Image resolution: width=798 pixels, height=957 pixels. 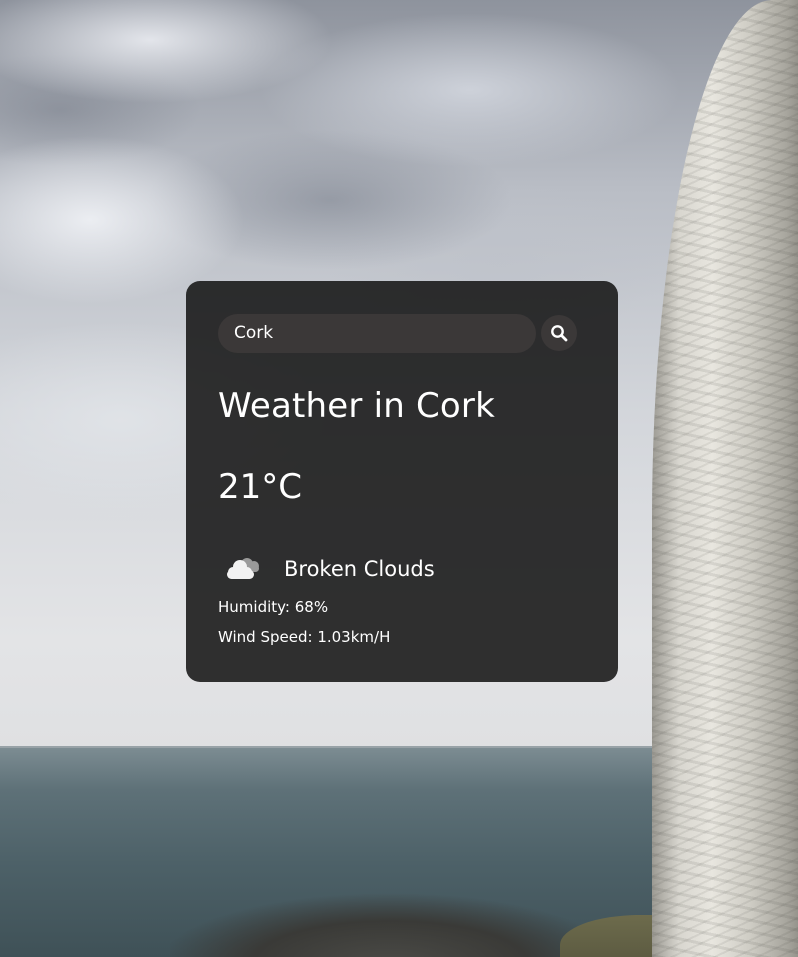 What do you see at coordinates (402, 607) in the screenshot?
I see `humidity: Humidity: 68%` at bounding box center [402, 607].